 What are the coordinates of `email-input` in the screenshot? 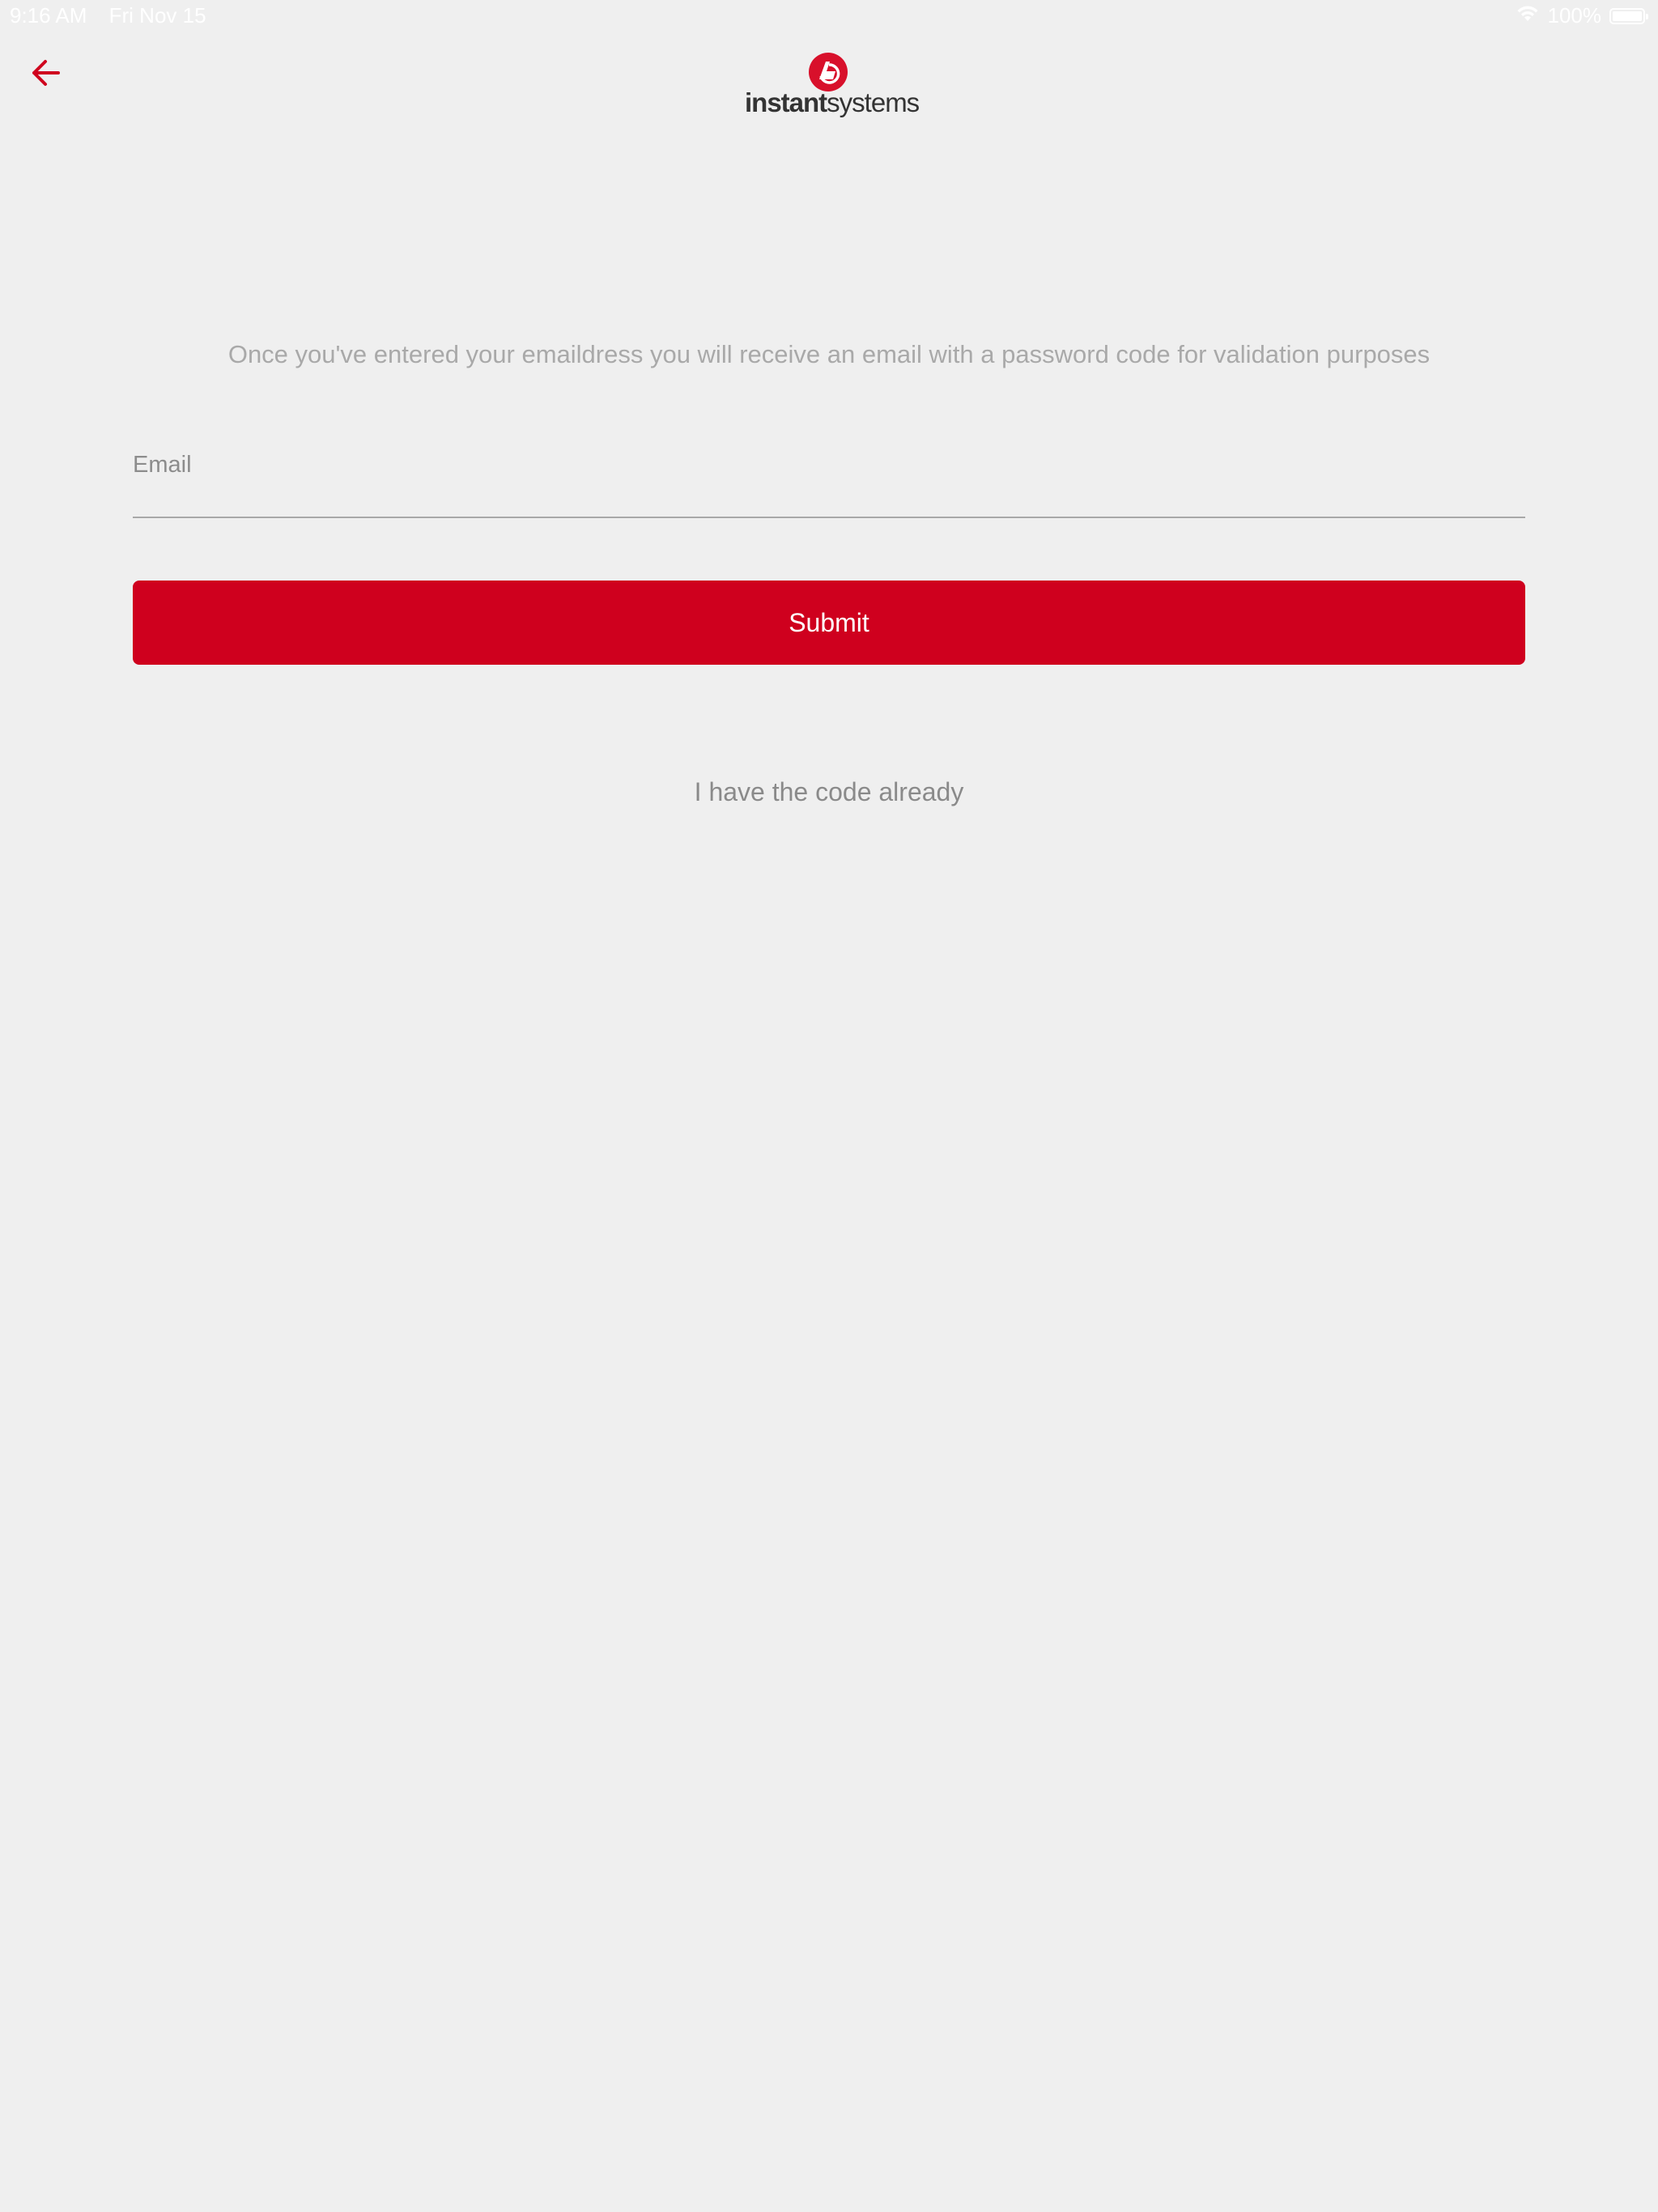 It's located at (829, 464).